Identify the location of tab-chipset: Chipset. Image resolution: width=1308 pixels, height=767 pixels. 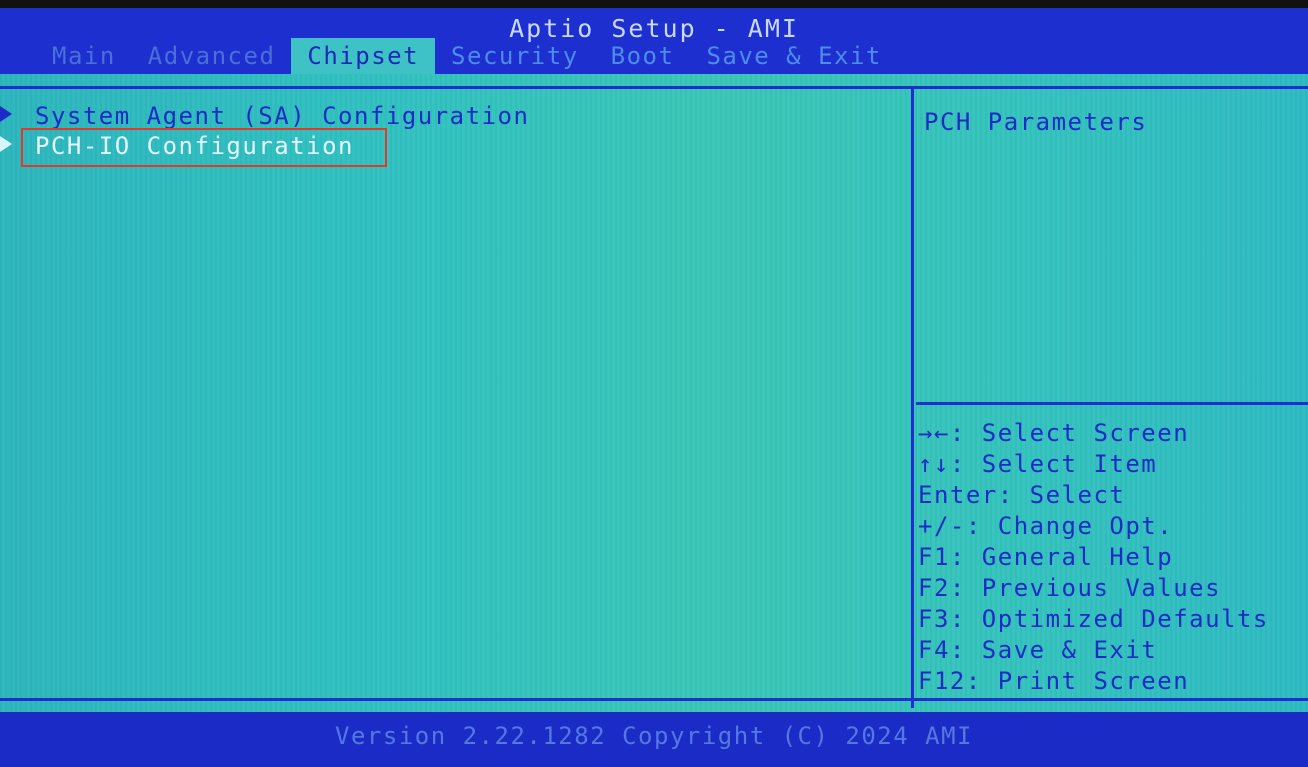
(363, 56).